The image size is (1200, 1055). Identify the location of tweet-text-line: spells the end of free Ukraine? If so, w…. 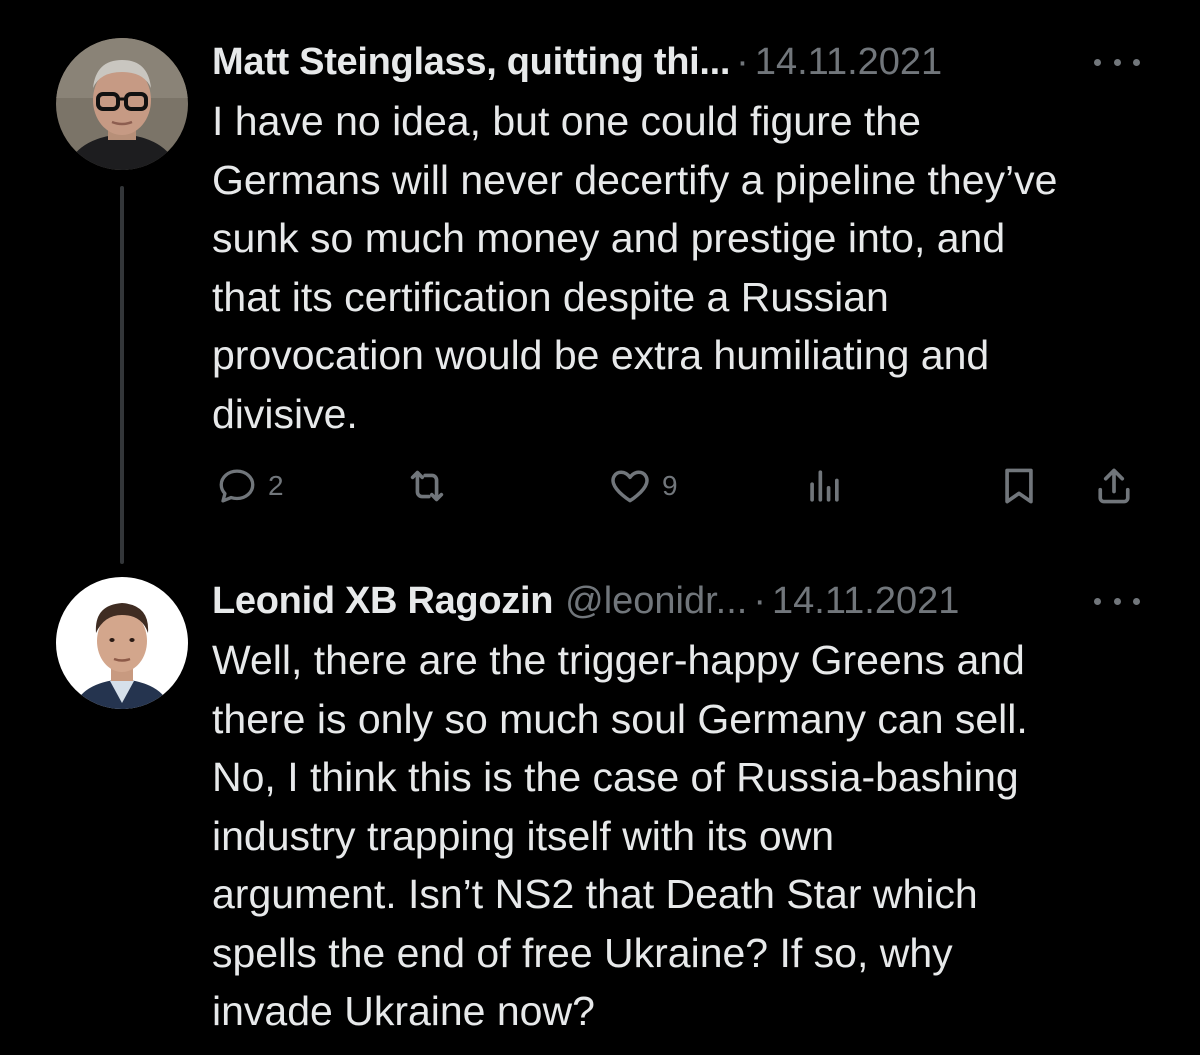
(582, 952).